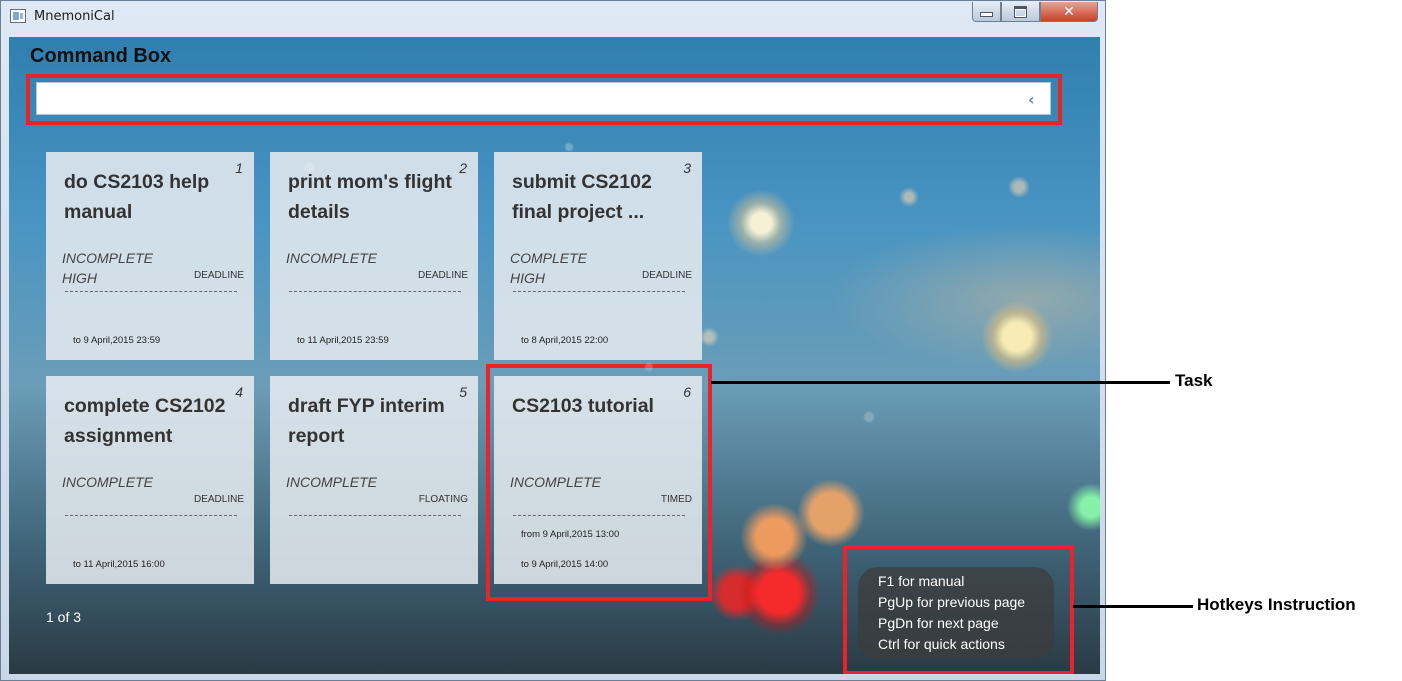 This screenshot has height=681, width=1402. I want to click on close-icon: ✕, so click(1069, 11).